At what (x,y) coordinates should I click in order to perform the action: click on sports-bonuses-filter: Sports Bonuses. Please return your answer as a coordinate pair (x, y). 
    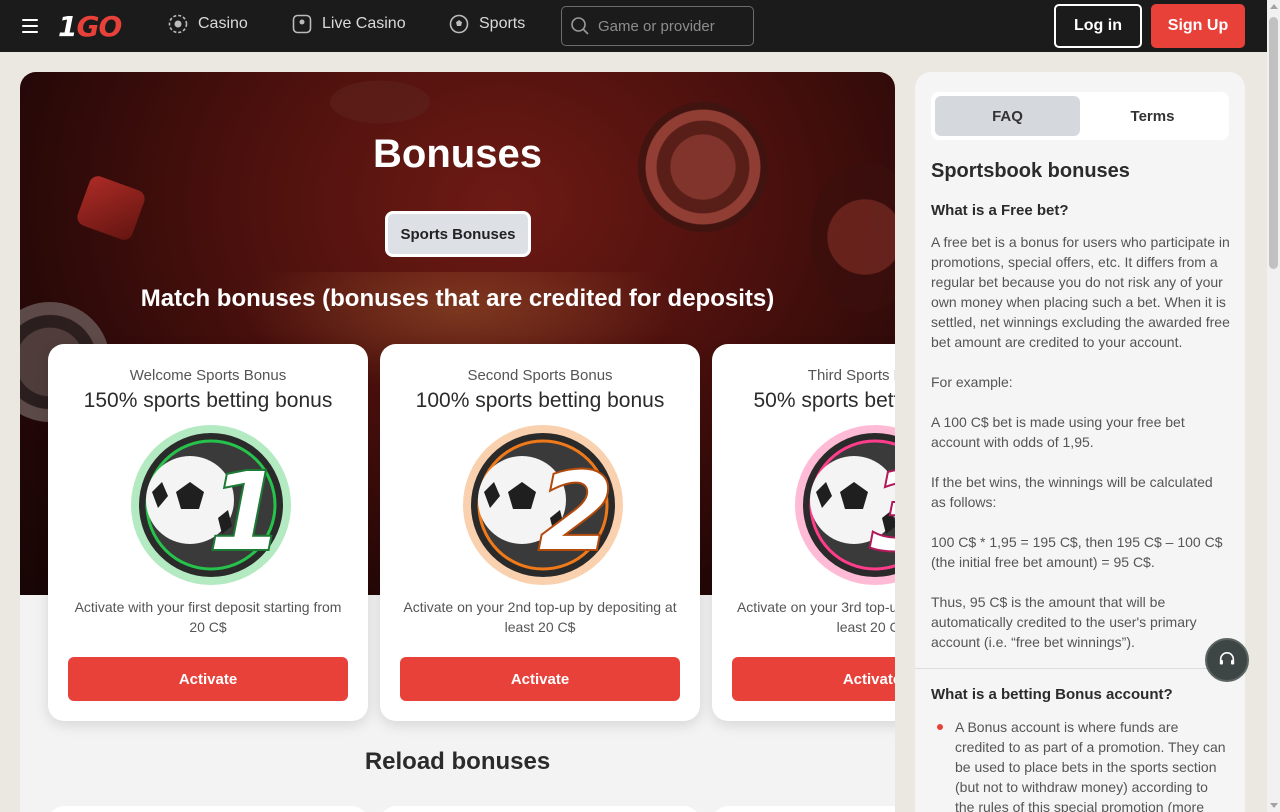
    Looking at the image, I should click on (458, 234).